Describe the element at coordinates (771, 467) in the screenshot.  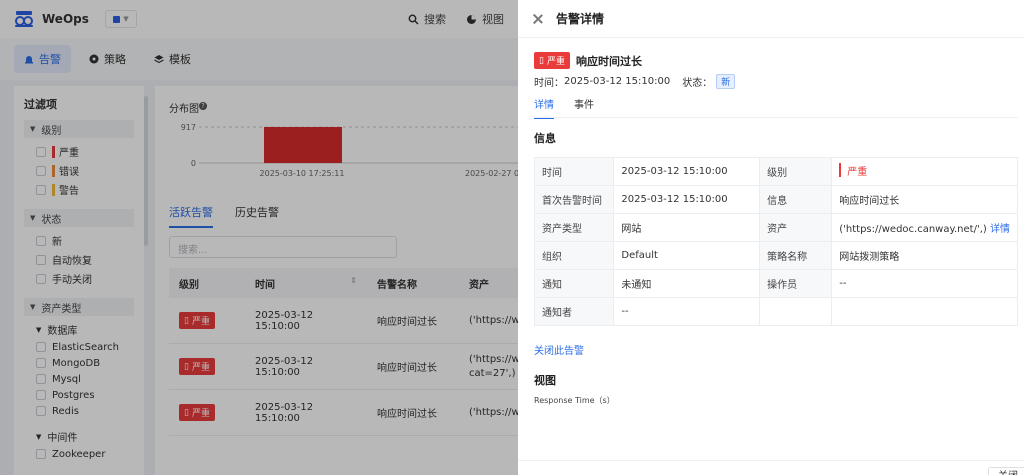
I see `drawer-footer: 关闭` at that location.